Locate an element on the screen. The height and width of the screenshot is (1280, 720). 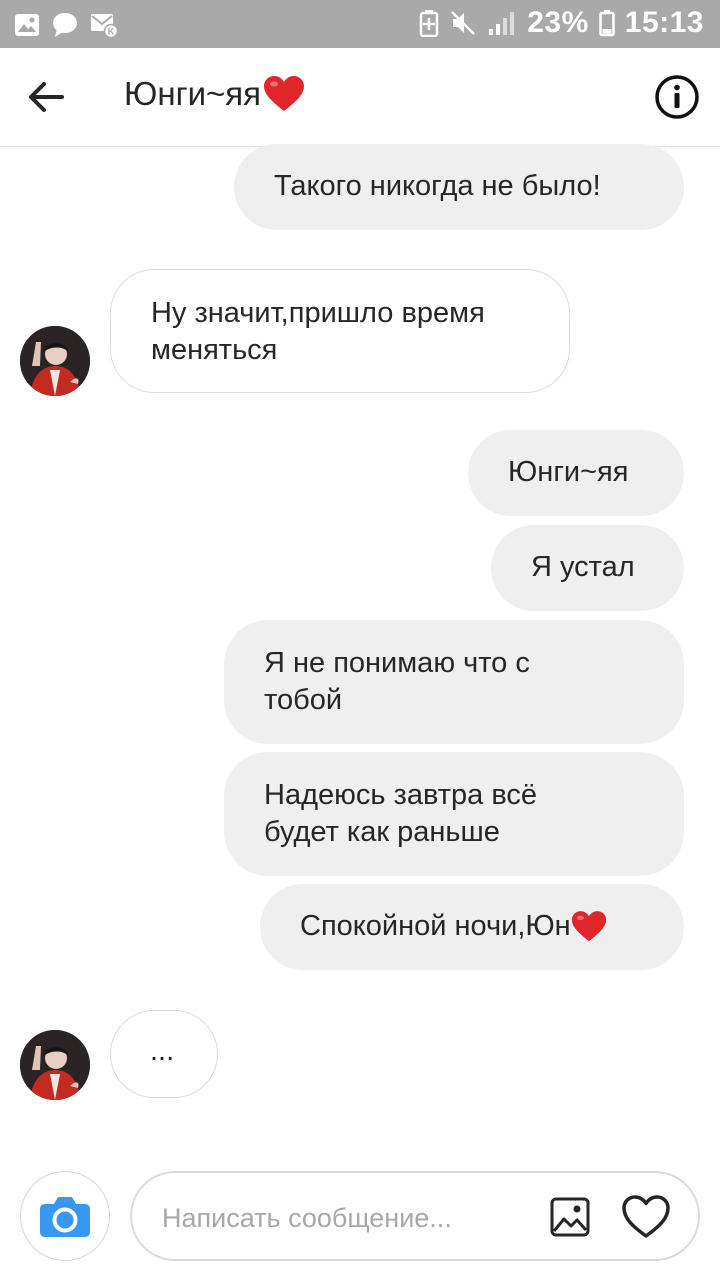
image-icon is located at coordinates (570, 1217).